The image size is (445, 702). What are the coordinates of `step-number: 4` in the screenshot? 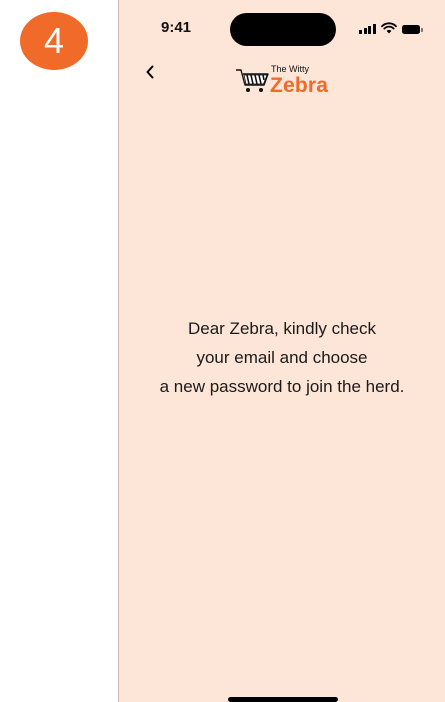 It's located at (54, 40).